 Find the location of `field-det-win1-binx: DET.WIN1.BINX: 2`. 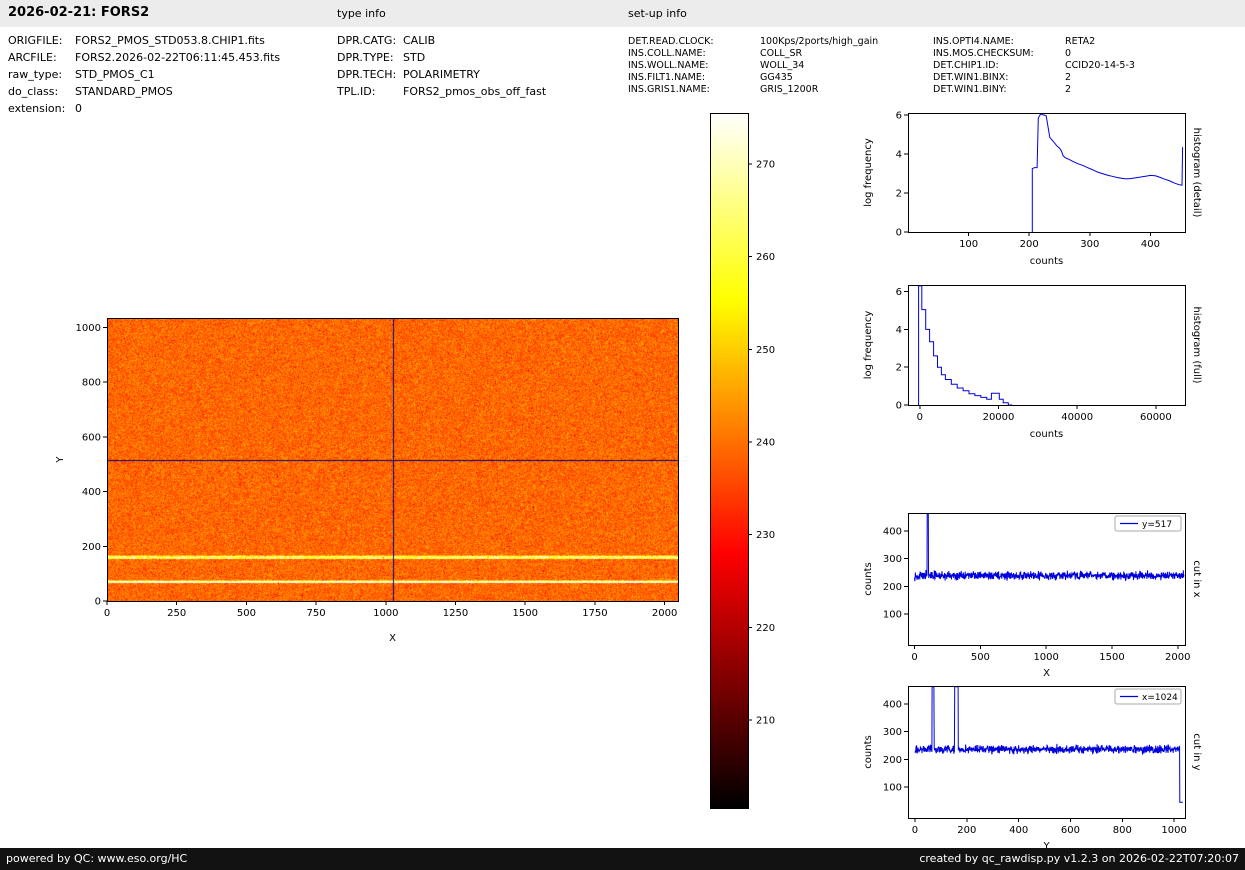

field-det-win1-binx: DET.WIN1.BINX: 2 is located at coordinates (1002, 77).